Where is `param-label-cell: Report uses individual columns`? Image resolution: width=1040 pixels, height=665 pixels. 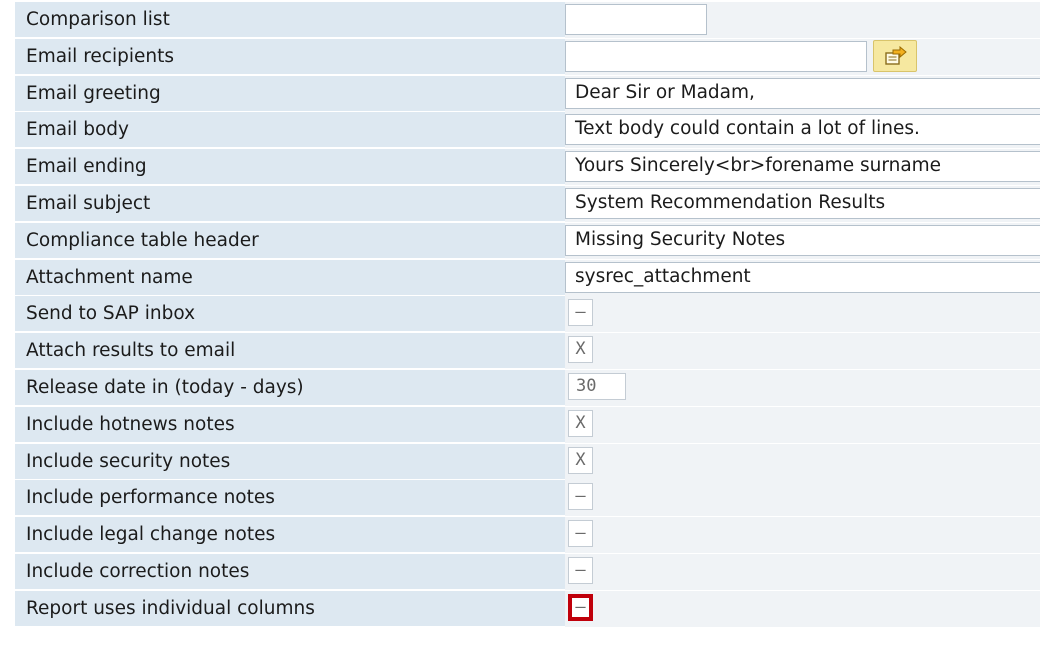
param-label-cell: Report uses individual columns is located at coordinates (290, 608).